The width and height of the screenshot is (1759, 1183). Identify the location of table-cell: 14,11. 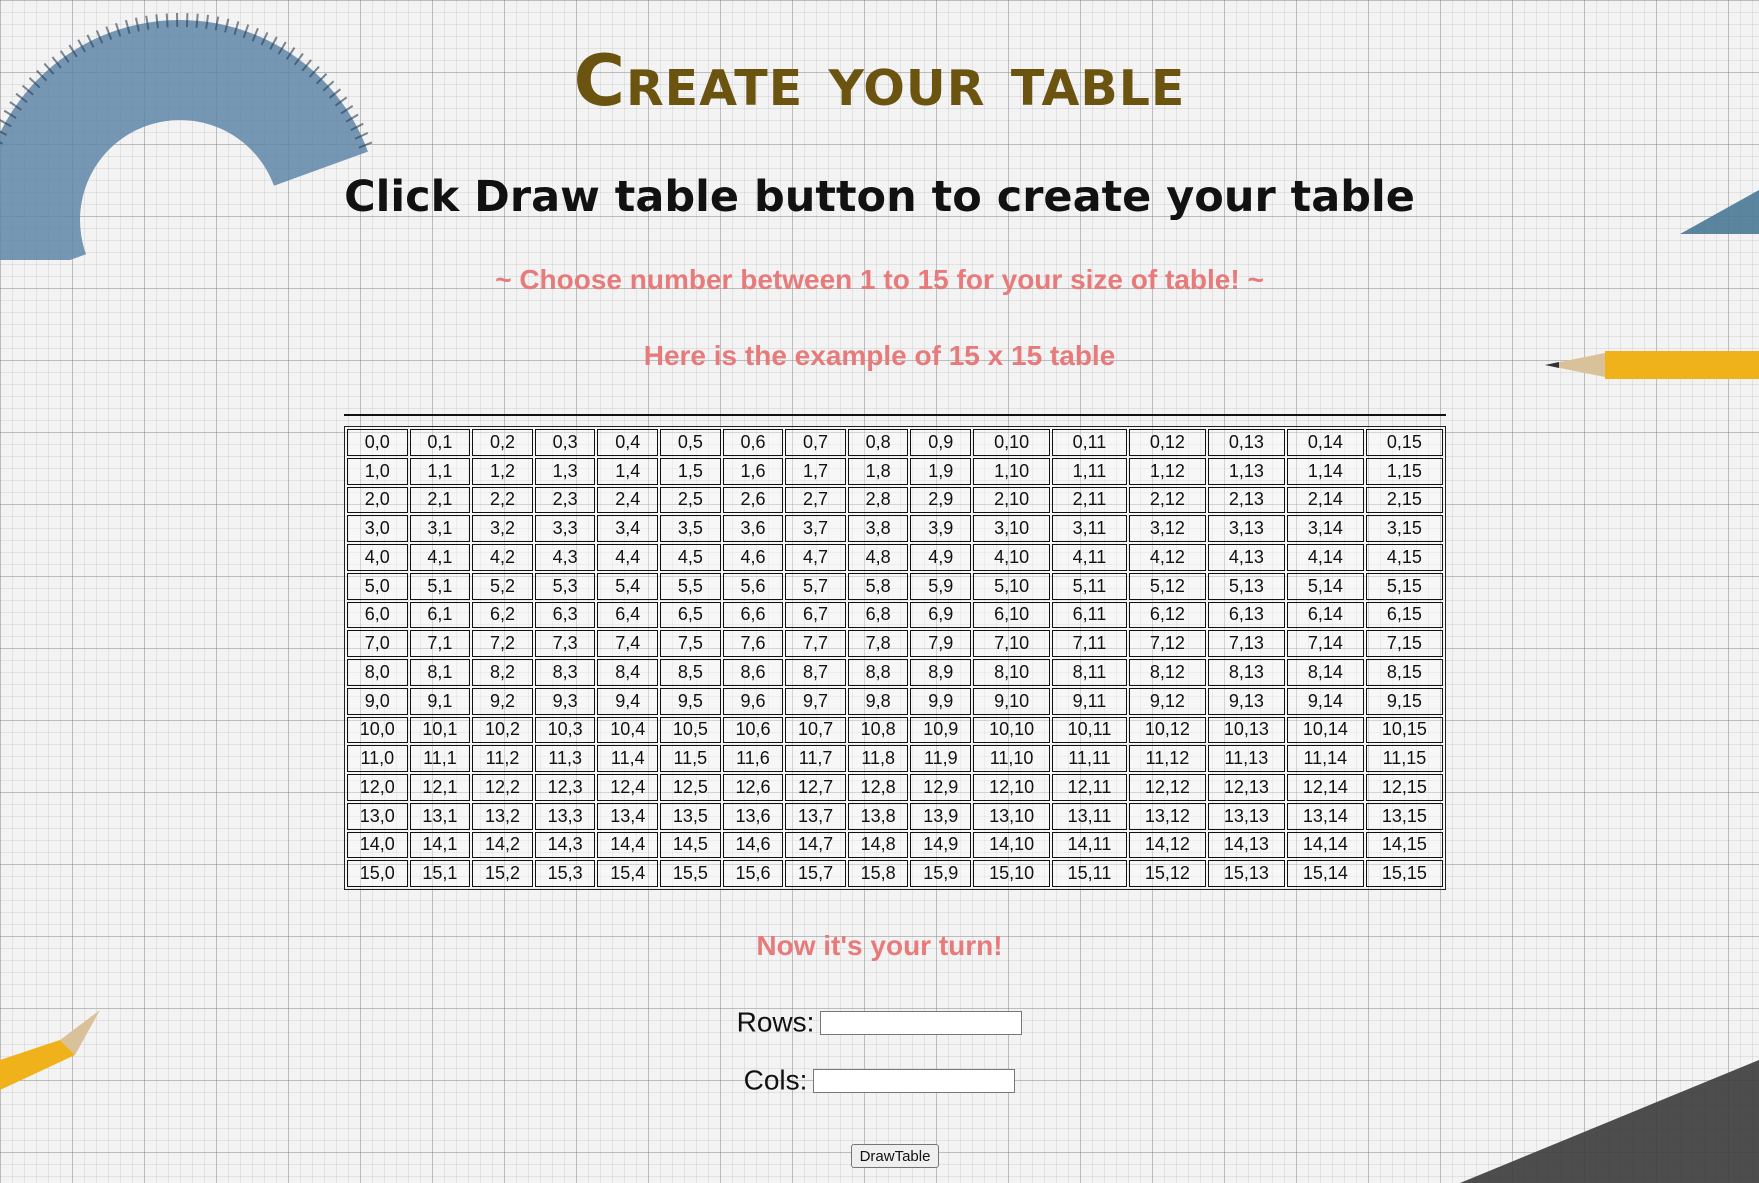
(1089, 845).